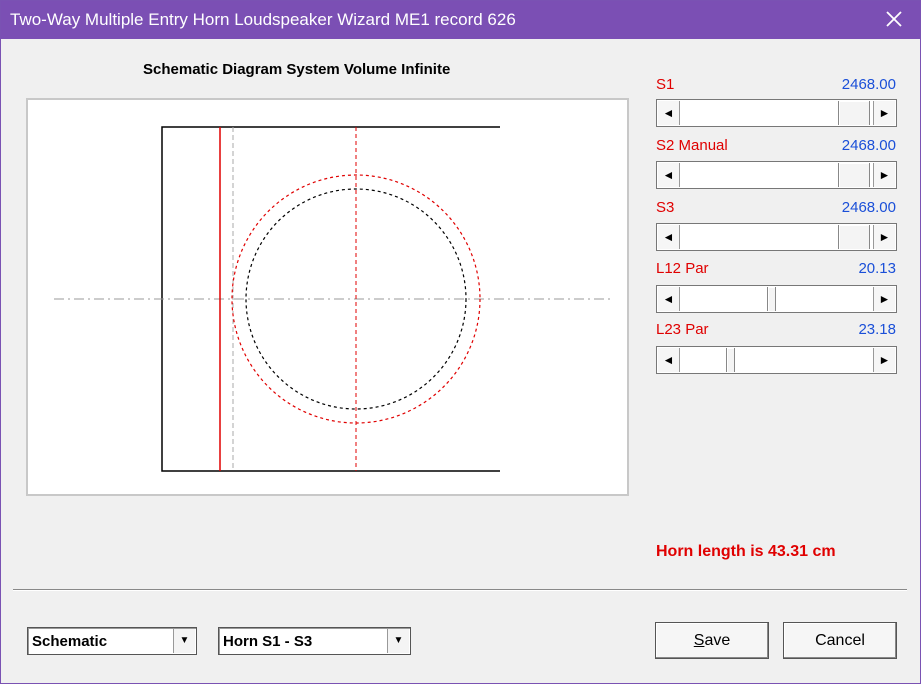 The image size is (921, 684). Describe the element at coordinates (268, 641) in the screenshot. I see `range-select-value: Horn S1 - S3` at that location.